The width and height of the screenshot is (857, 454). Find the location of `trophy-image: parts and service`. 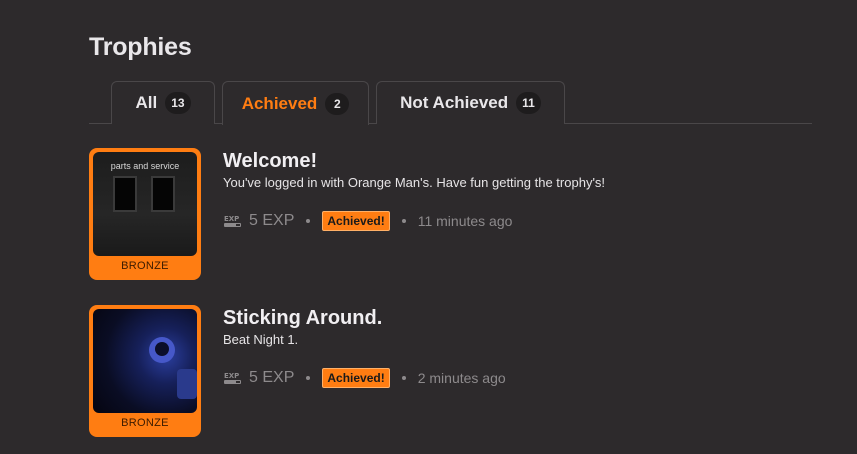

trophy-image: parts and service is located at coordinates (145, 204).